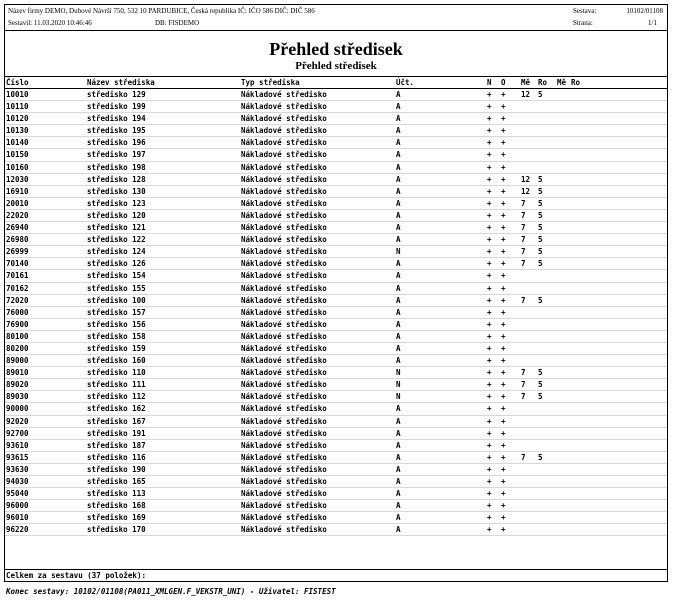 The width and height of the screenshot is (673, 600). I want to click on table-row: 92700 středisko 191 Nákladové středisko A + +, so click(336, 434).